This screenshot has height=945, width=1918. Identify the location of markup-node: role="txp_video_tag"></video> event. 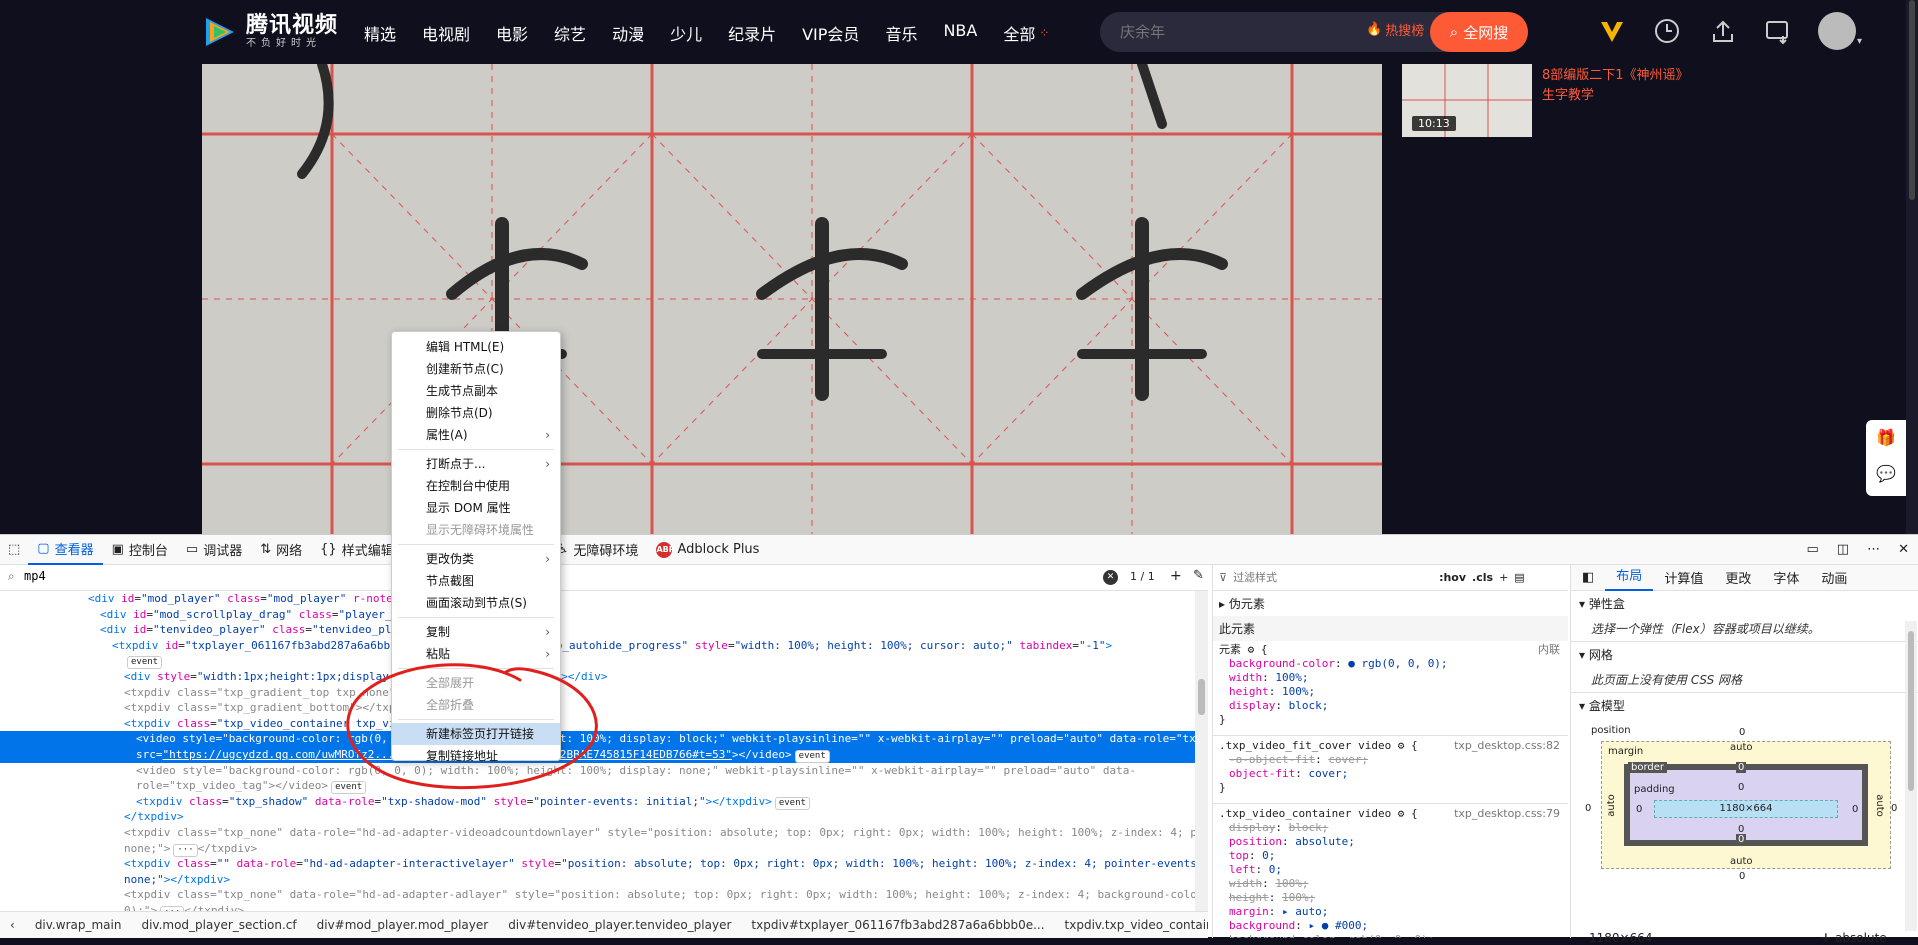
(604, 786).